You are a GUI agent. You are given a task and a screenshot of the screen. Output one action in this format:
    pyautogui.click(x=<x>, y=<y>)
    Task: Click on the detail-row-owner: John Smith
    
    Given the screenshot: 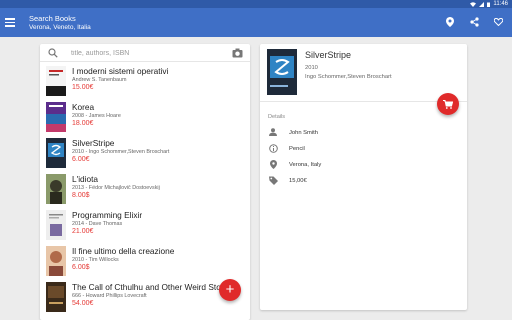 What is the action you would take?
    pyautogui.click(x=363, y=133)
    